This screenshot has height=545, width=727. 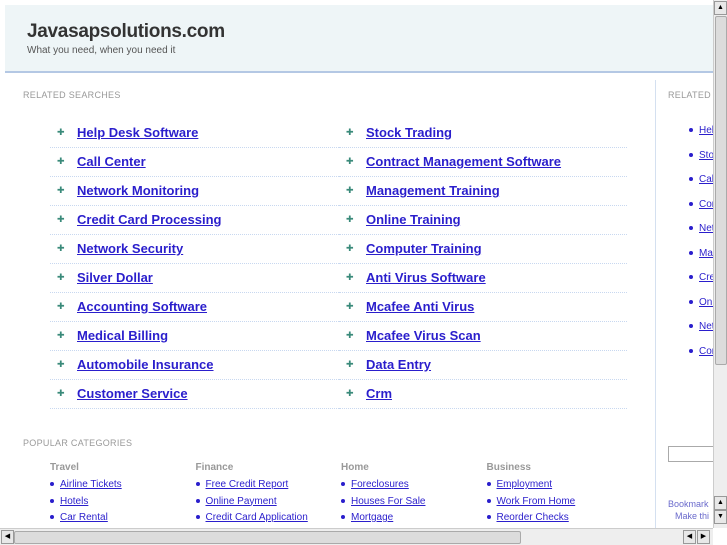 I want to click on category-item: Houses For Sale, so click(x=383, y=501).